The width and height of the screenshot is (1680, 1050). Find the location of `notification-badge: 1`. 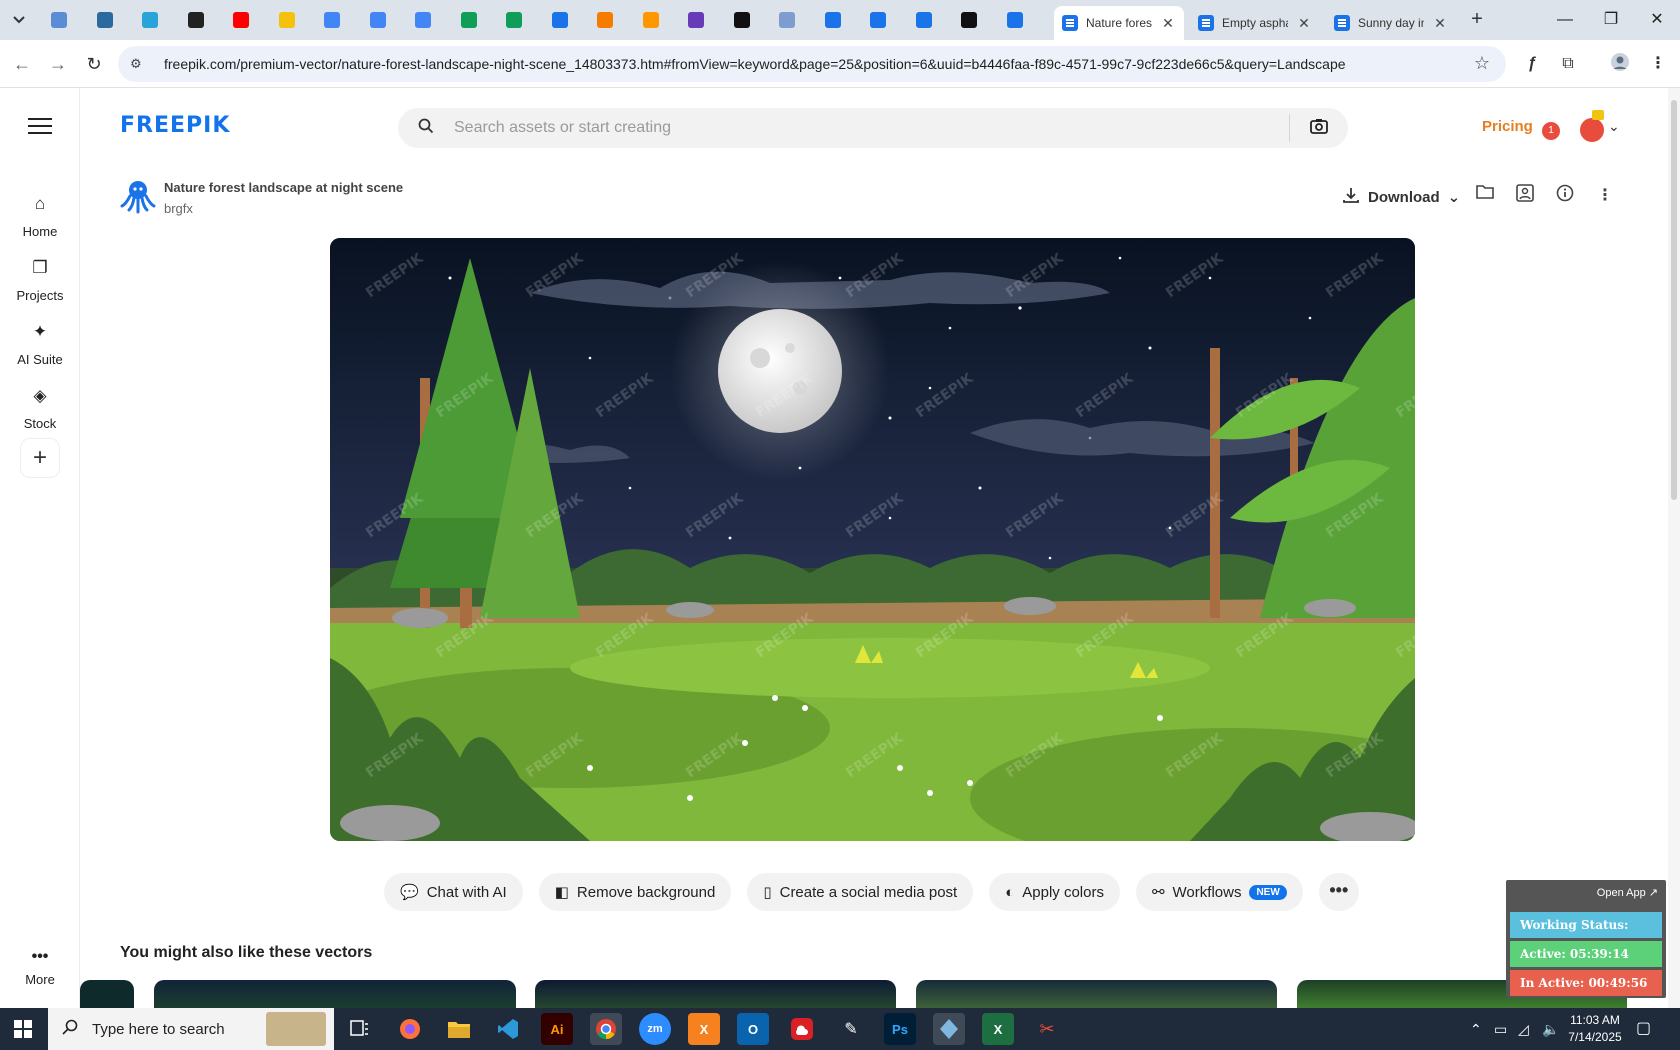

notification-badge: 1 is located at coordinates (1551, 131).